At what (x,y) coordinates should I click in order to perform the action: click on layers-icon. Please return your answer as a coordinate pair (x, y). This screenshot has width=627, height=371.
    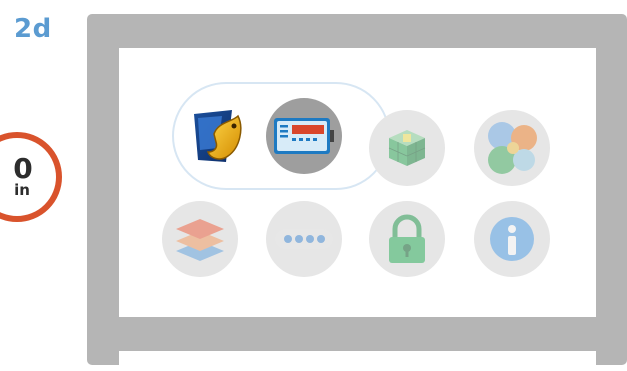
    Looking at the image, I should click on (200, 240).